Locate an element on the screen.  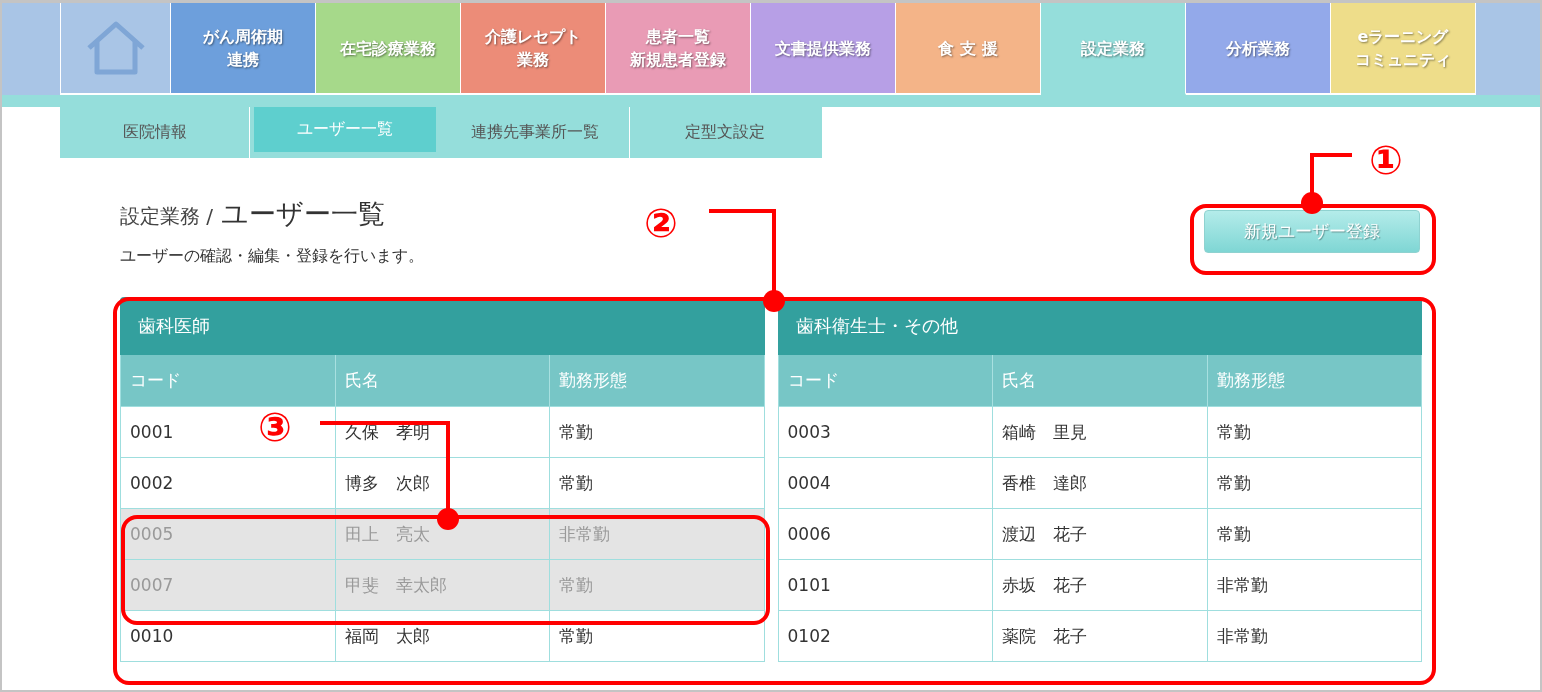
table-cell: 薬院 花子 is located at coordinates (1099, 636).